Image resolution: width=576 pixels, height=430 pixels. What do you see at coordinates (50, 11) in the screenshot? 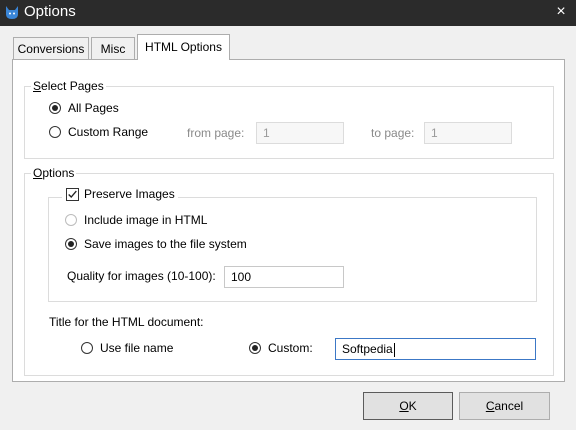
I see `window-title: Options` at bounding box center [50, 11].